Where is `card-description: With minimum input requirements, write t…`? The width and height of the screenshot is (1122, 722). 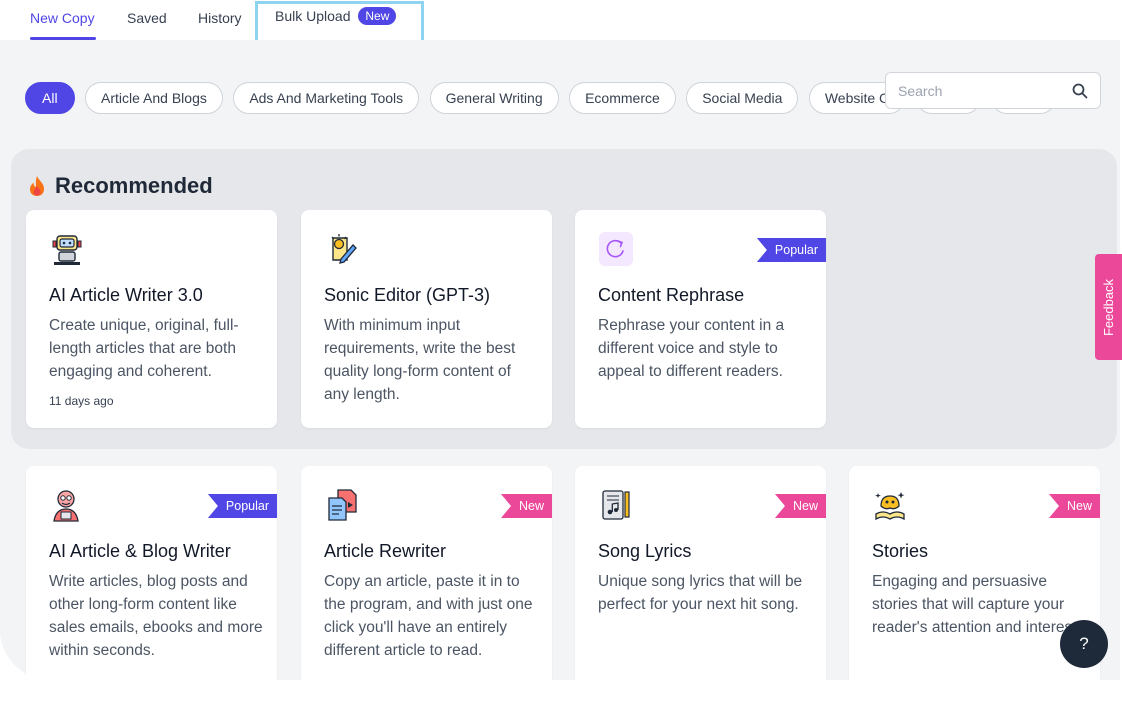 card-description: With minimum input requirements, write t… is located at coordinates (420, 360).